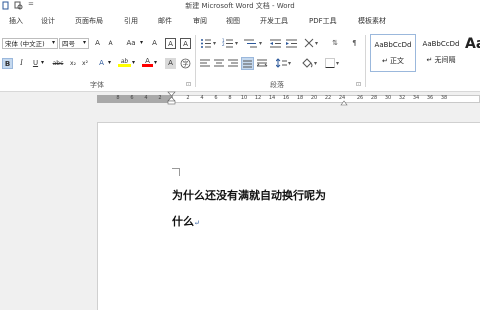 Image resolution: width=480 pixels, height=310 pixels. Describe the element at coordinates (247, 63) in the screenshot. I see `justify-icon` at that location.